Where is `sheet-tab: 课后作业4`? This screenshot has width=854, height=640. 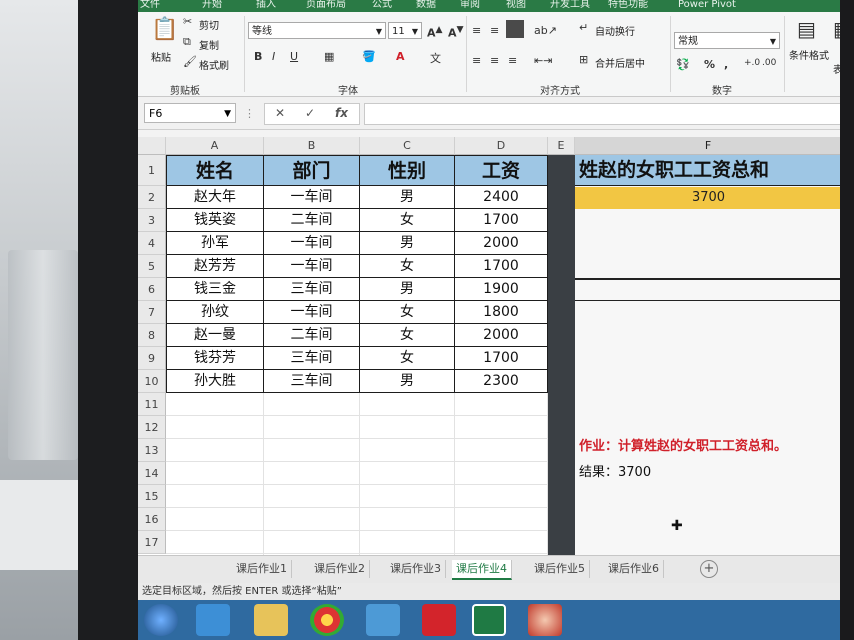
sheet-tab: 课后作业4 is located at coordinates (482, 570).